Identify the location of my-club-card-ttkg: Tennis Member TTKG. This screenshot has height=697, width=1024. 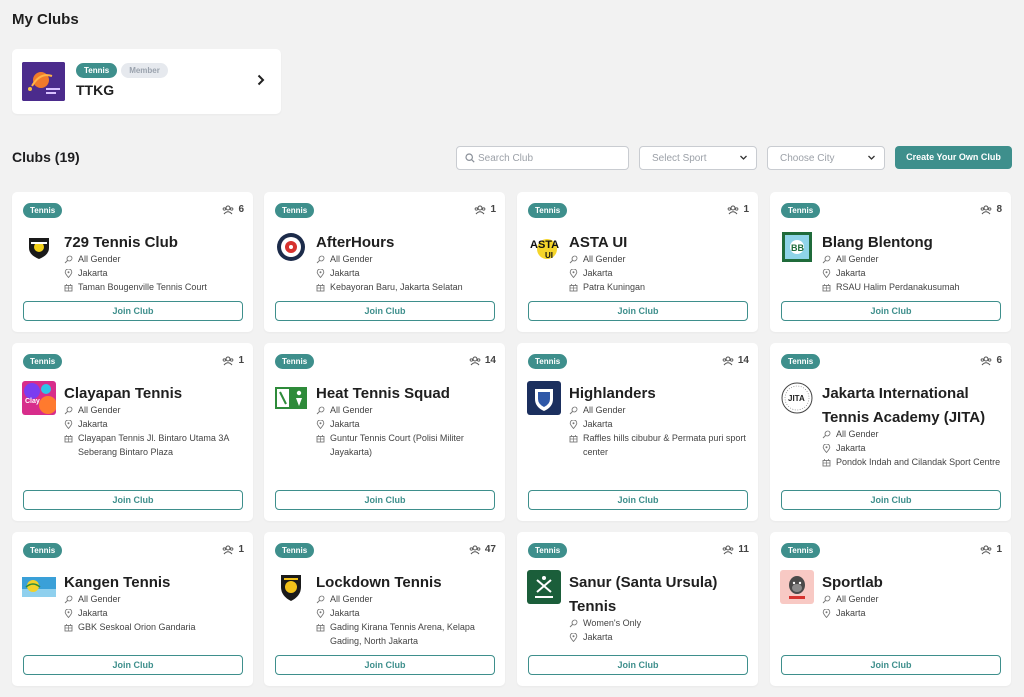
(146, 81).